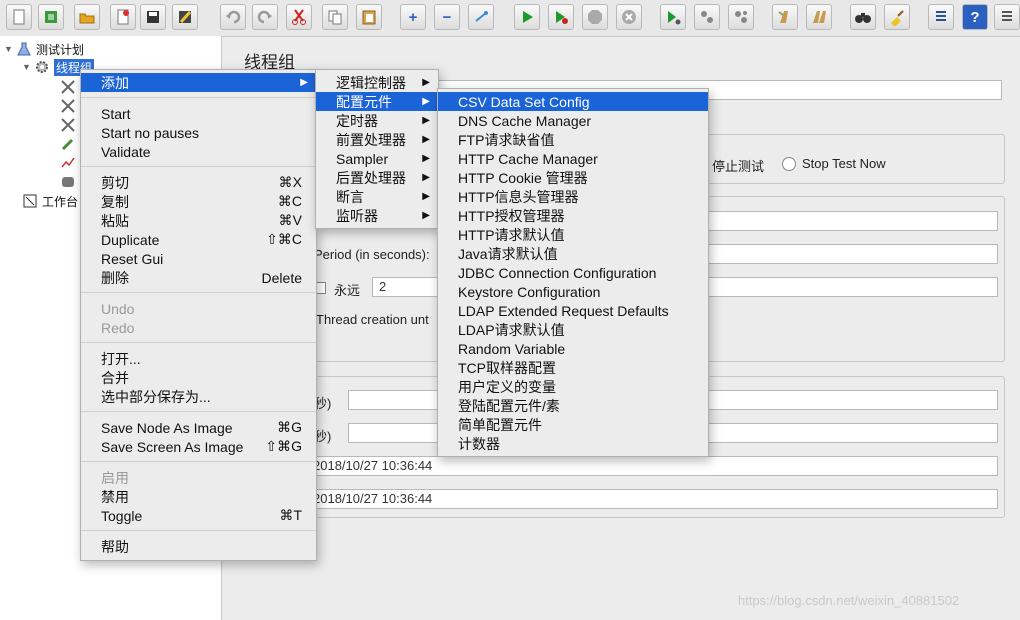  Describe the element at coordinates (198, 446) in the screenshot. I see `menu-item-save-screen-as-image: Save Screen As Image ⇧⌘G` at that location.